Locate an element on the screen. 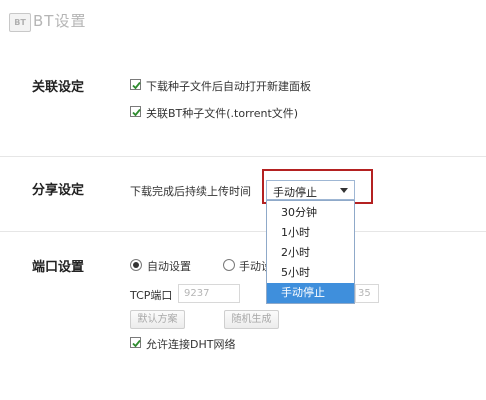 This screenshot has width=486, height=400. seed-time-selected-value: 手动停止 is located at coordinates (295, 192).